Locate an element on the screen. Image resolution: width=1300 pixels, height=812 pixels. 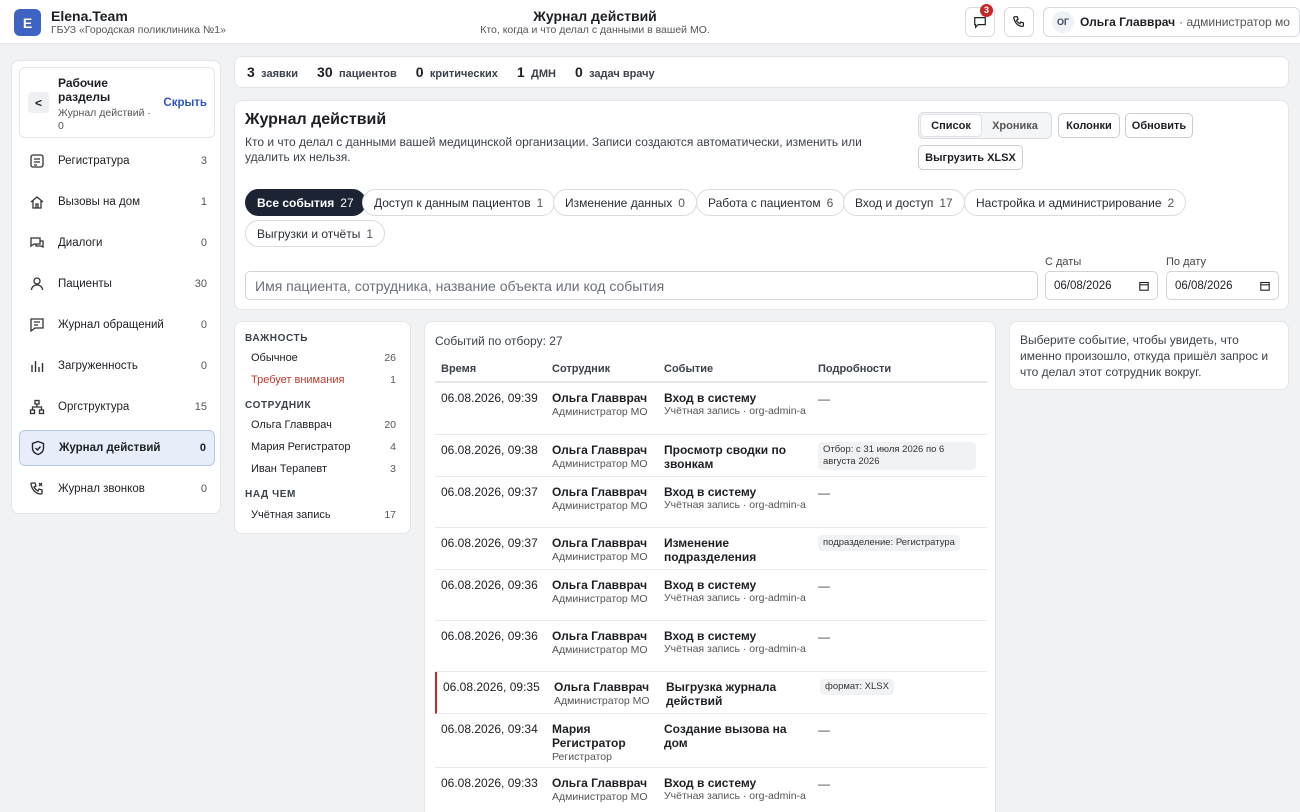
employee-role: Администратор МО is located at coordinates (600, 464).